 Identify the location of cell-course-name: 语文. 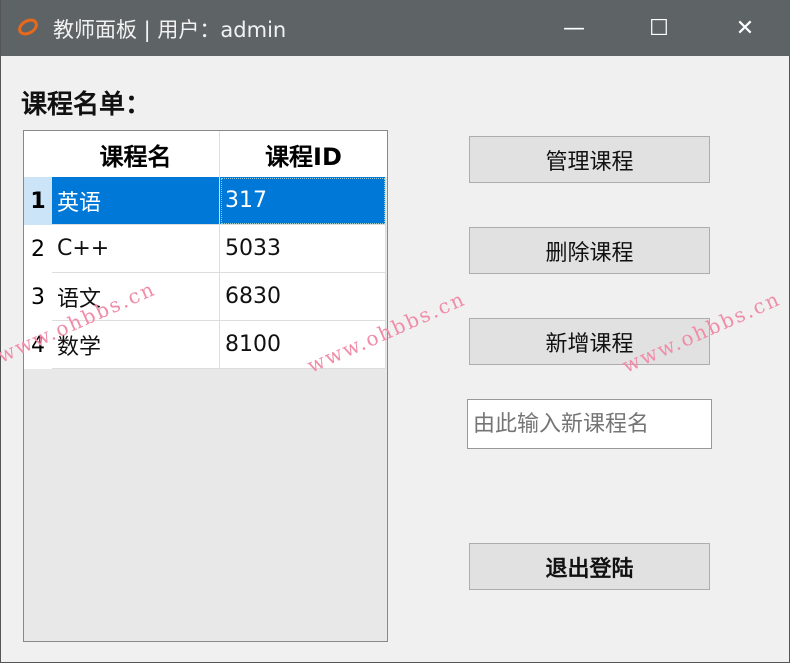
(136, 297).